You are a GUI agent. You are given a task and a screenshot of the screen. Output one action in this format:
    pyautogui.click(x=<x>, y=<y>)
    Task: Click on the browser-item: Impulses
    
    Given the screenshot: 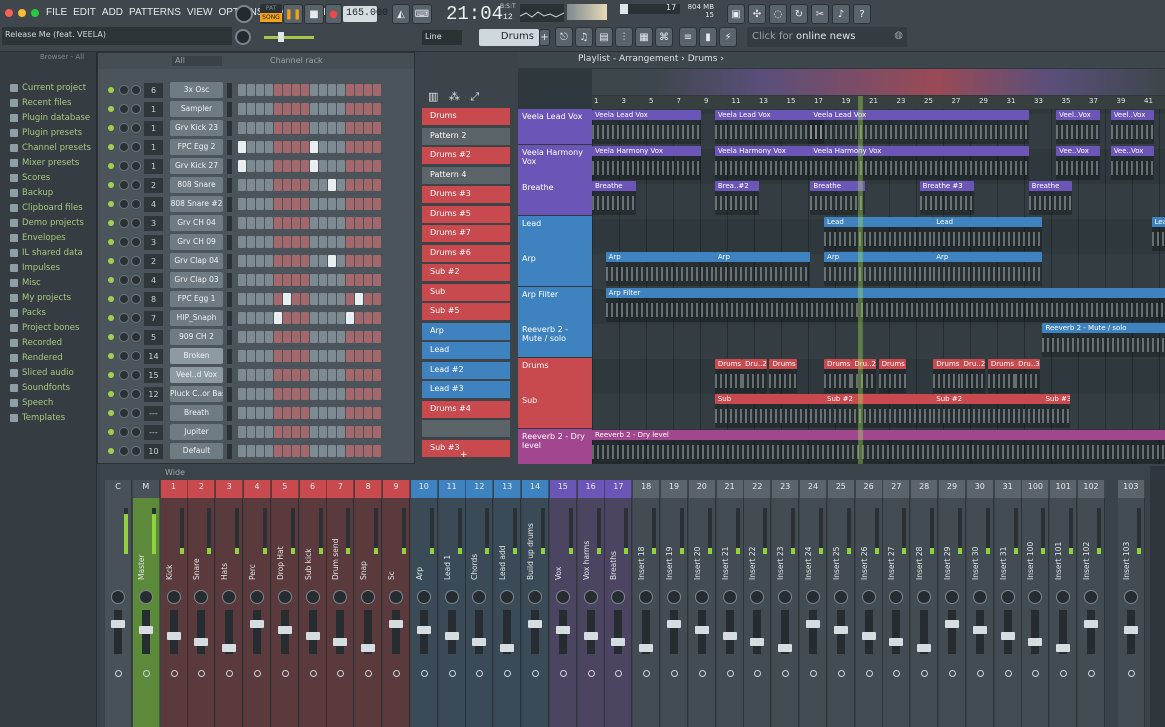 What is the action you would take?
    pyautogui.click(x=48, y=267)
    